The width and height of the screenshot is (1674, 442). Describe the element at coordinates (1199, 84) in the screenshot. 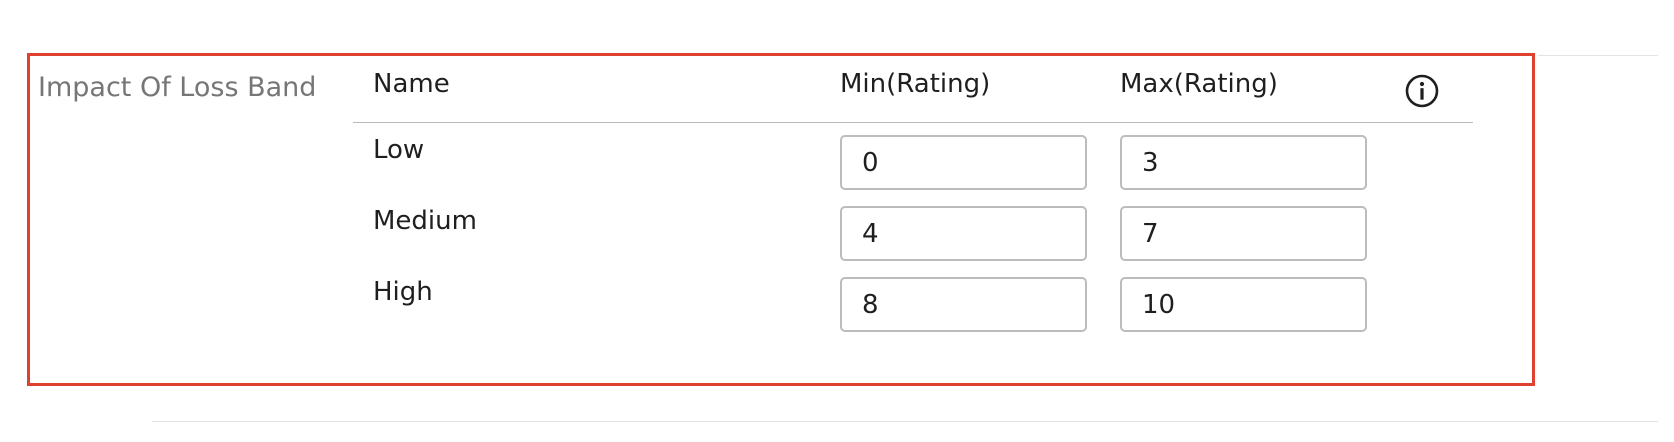

I see `column-header-max-rating: Max(Rating)` at that location.